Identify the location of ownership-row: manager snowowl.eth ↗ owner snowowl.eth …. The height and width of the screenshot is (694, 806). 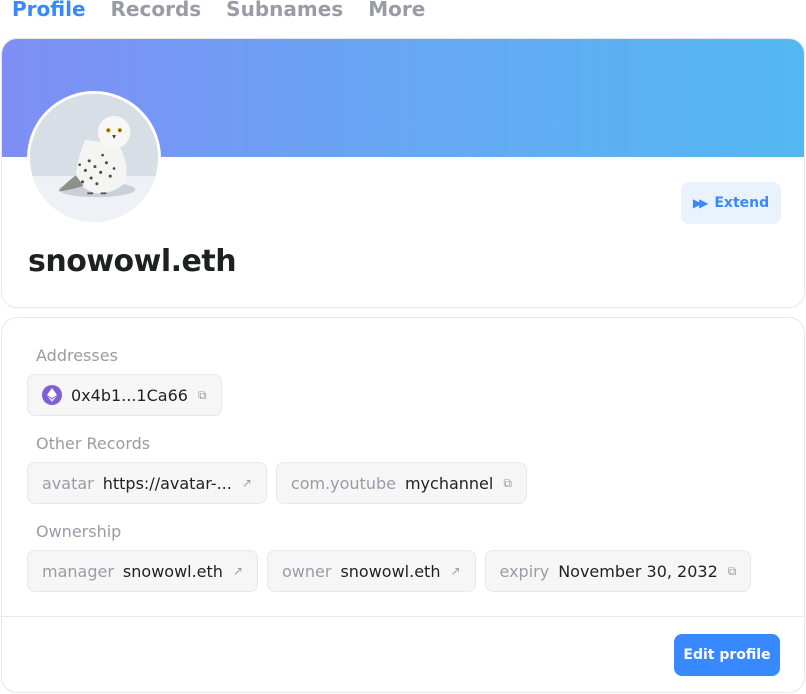
(389, 571).